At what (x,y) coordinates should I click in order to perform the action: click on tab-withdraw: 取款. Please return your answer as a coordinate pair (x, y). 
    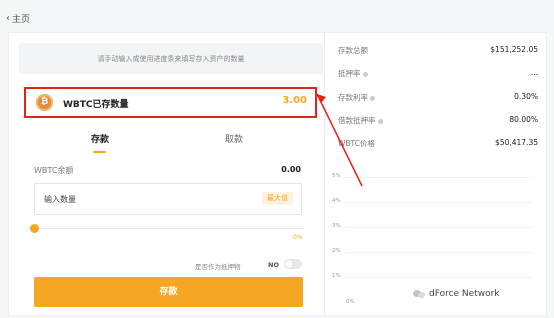
    Looking at the image, I should click on (234, 138).